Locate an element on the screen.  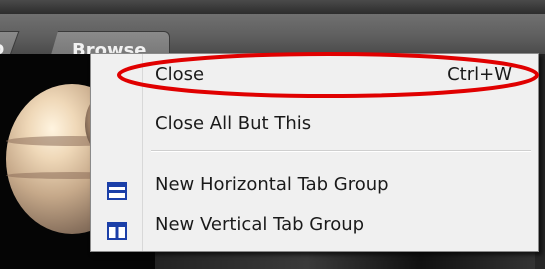
title-strip is located at coordinates (272, 7).